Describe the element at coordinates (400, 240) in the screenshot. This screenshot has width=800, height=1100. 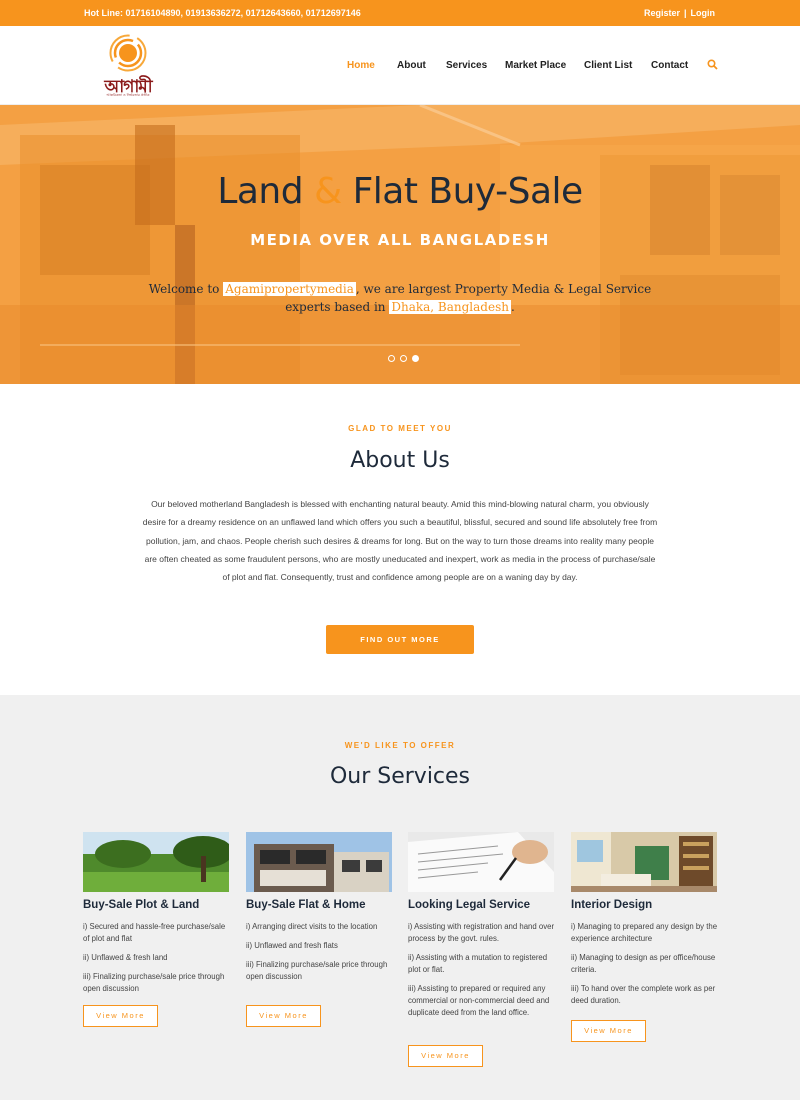
I see `hero-subtitle: MEDIA OVER ALL BANGLADESH` at that location.